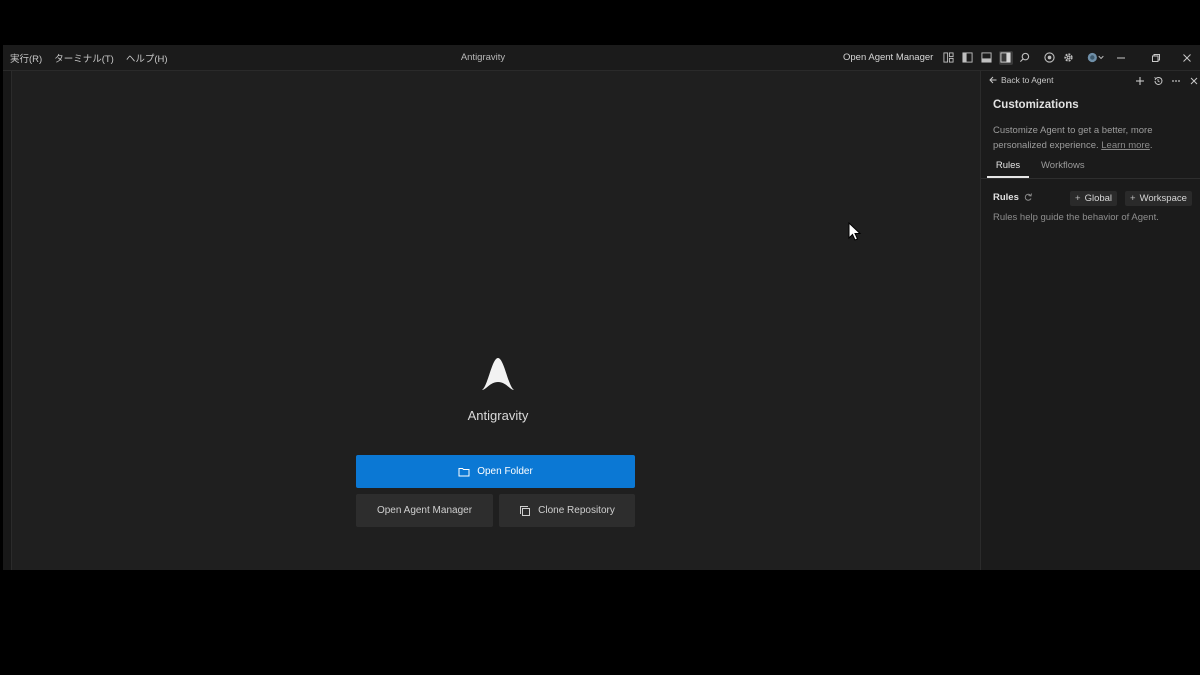  I want to click on plus-icon, so click(1140, 81).